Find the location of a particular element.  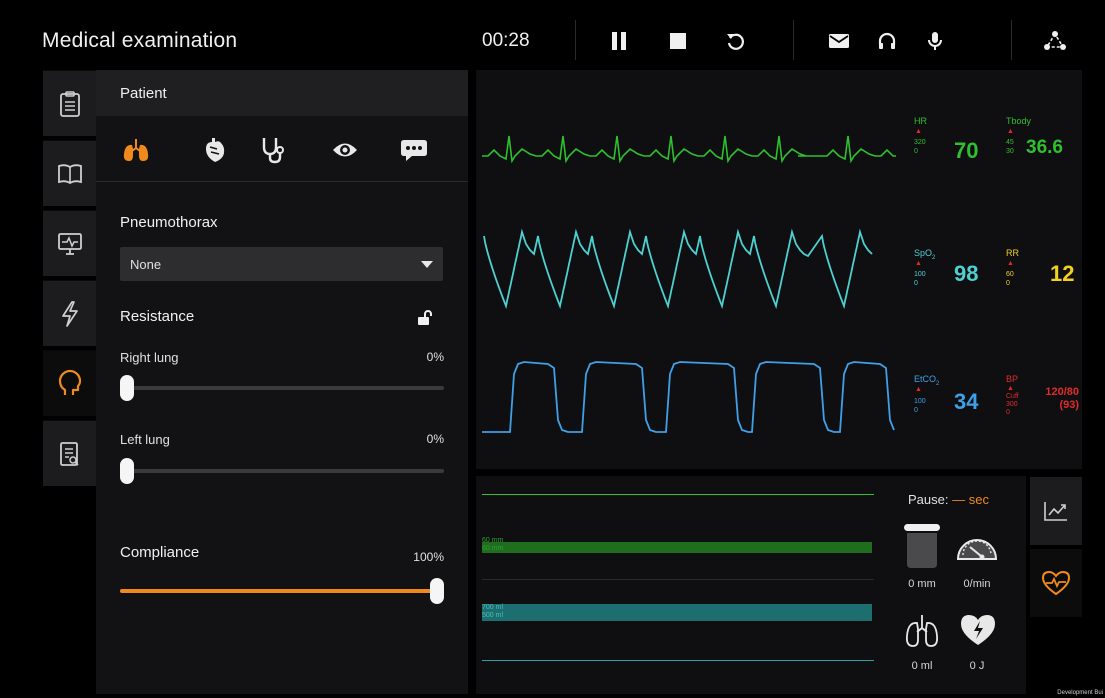

heart-rate-icon is located at coordinates (1056, 583).